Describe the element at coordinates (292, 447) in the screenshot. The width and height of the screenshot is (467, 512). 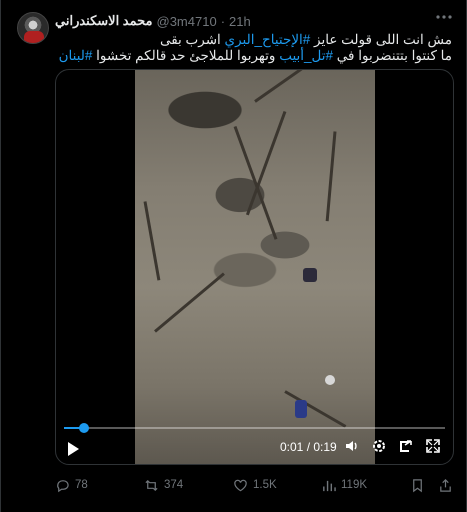
I see `current-time: 0:01` at that location.